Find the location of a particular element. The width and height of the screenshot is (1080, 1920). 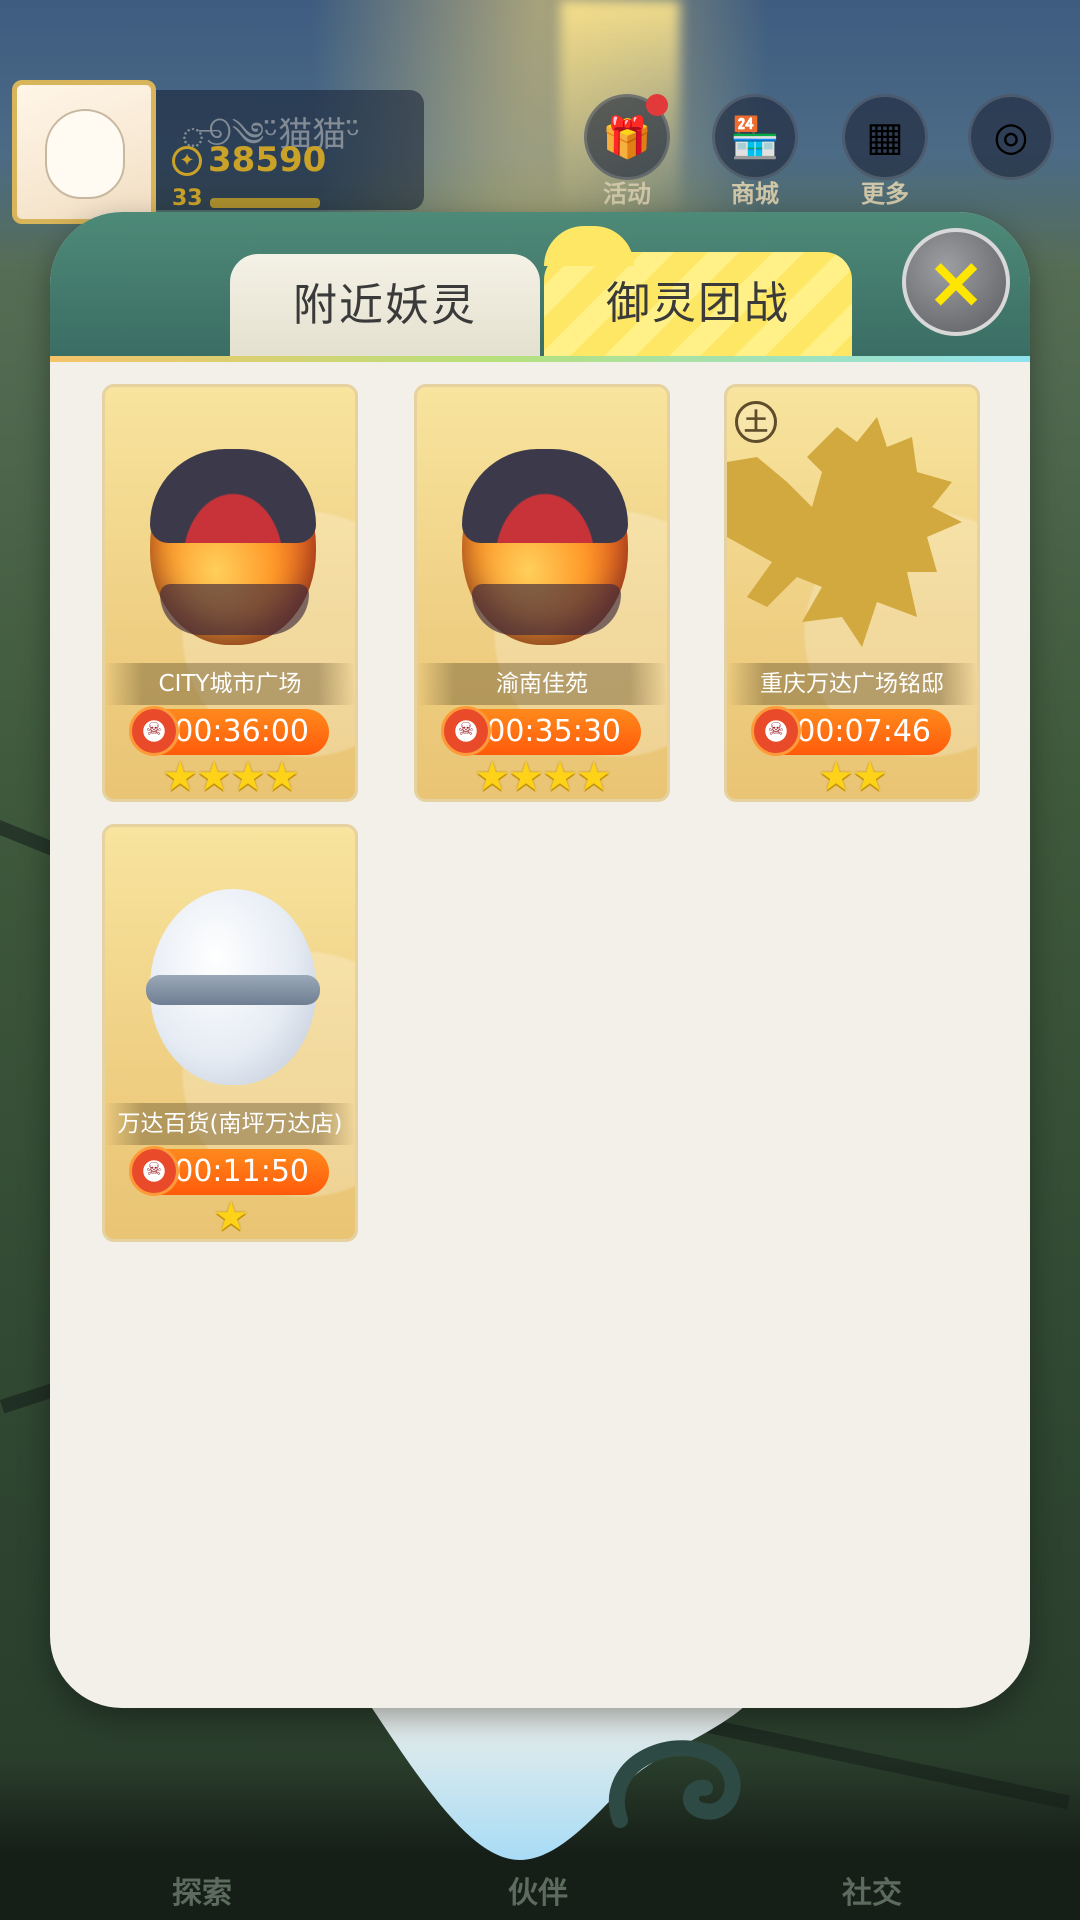

raid-card: 土 重庆万达广场铭邸 ☠ 00:07:46 ★★ is located at coordinates (852, 593).